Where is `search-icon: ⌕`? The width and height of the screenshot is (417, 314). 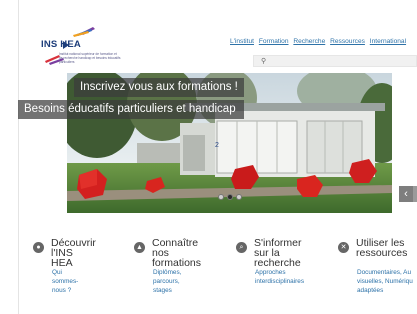
search-icon: ⌕ is located at coordinates (241, 247).